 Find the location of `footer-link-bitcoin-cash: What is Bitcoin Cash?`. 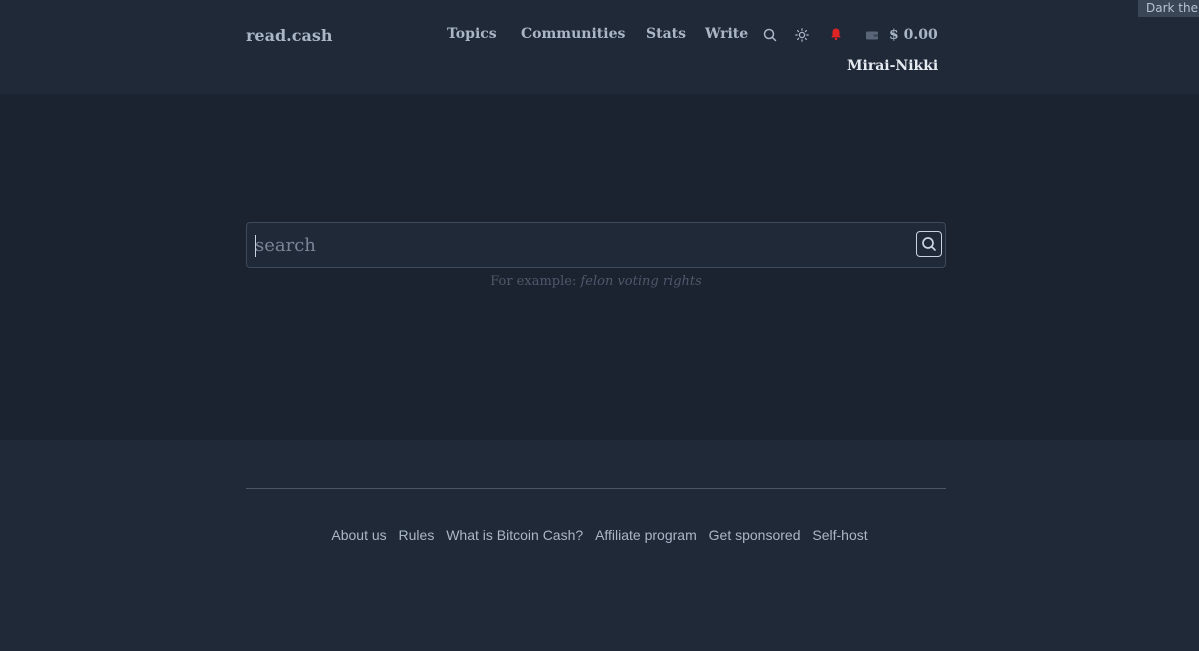

footer-link-bitcoin-cash: What is Bitcoin Cash? is located at coordinates (514, 535).